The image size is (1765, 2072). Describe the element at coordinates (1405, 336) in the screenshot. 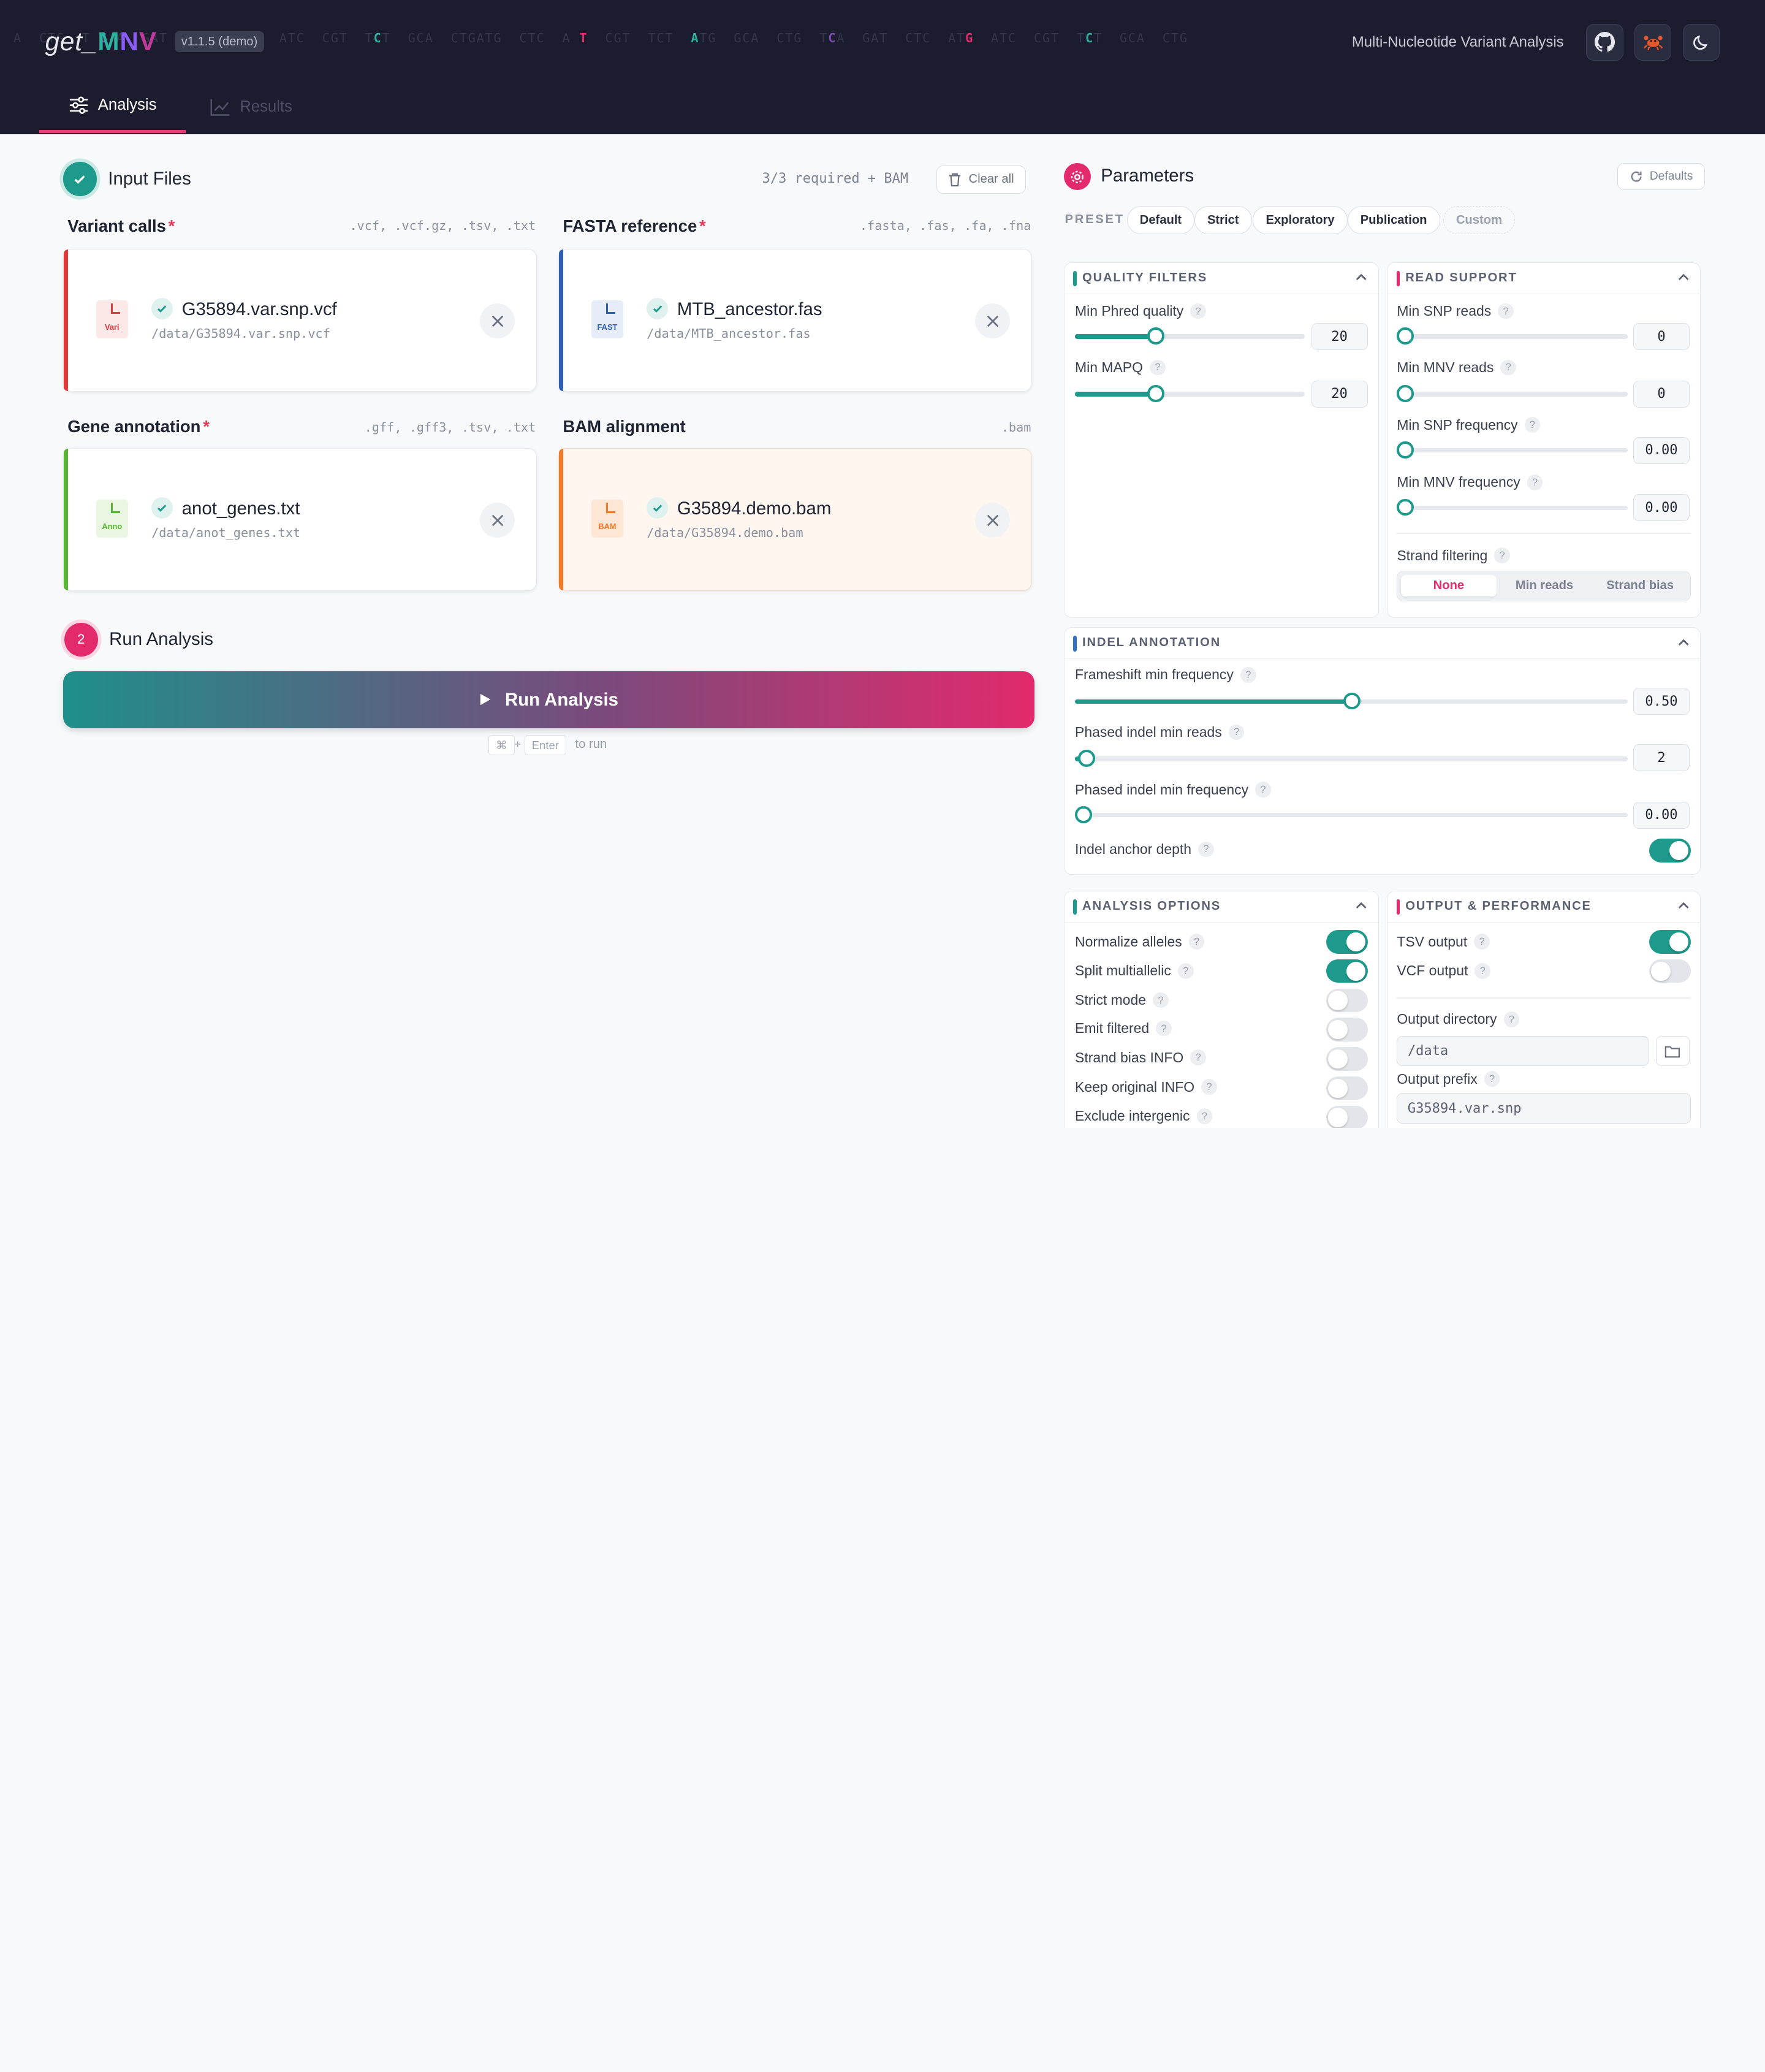

I see `min-snp-reads-slider-thumb` at that location.